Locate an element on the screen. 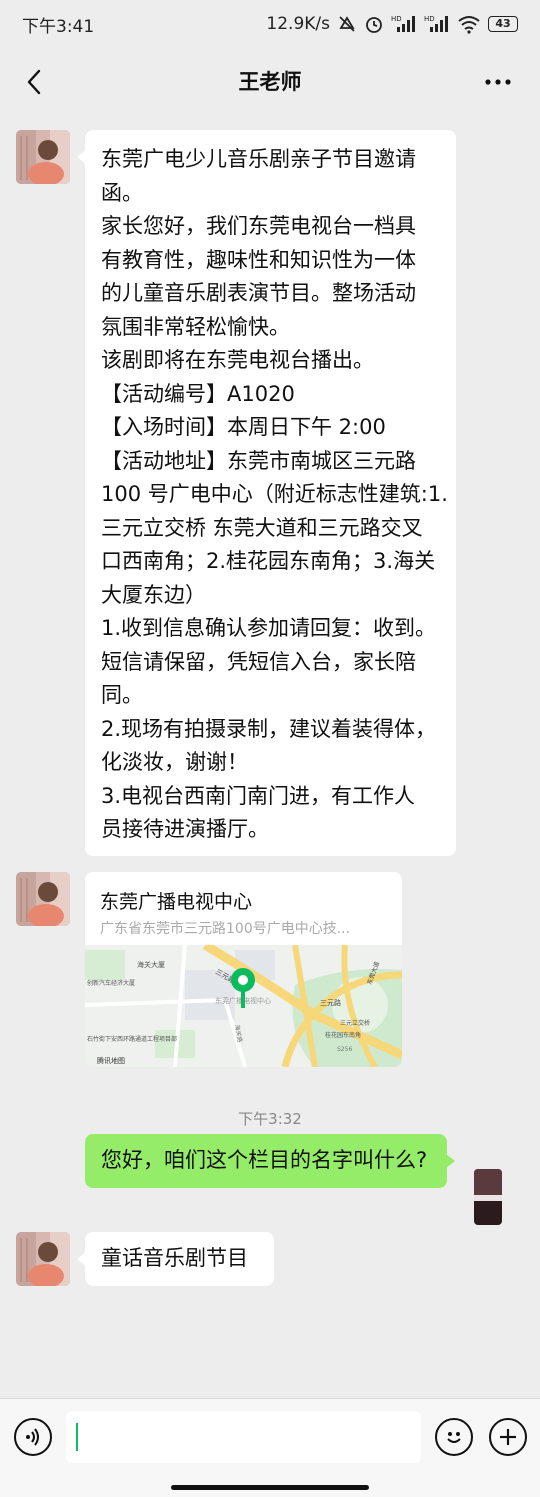 This screenshot has width=540, height=1497. invite-message-line: 2.现场有拍摄录制，建议着装得体， is located at coordinates (269, 728).